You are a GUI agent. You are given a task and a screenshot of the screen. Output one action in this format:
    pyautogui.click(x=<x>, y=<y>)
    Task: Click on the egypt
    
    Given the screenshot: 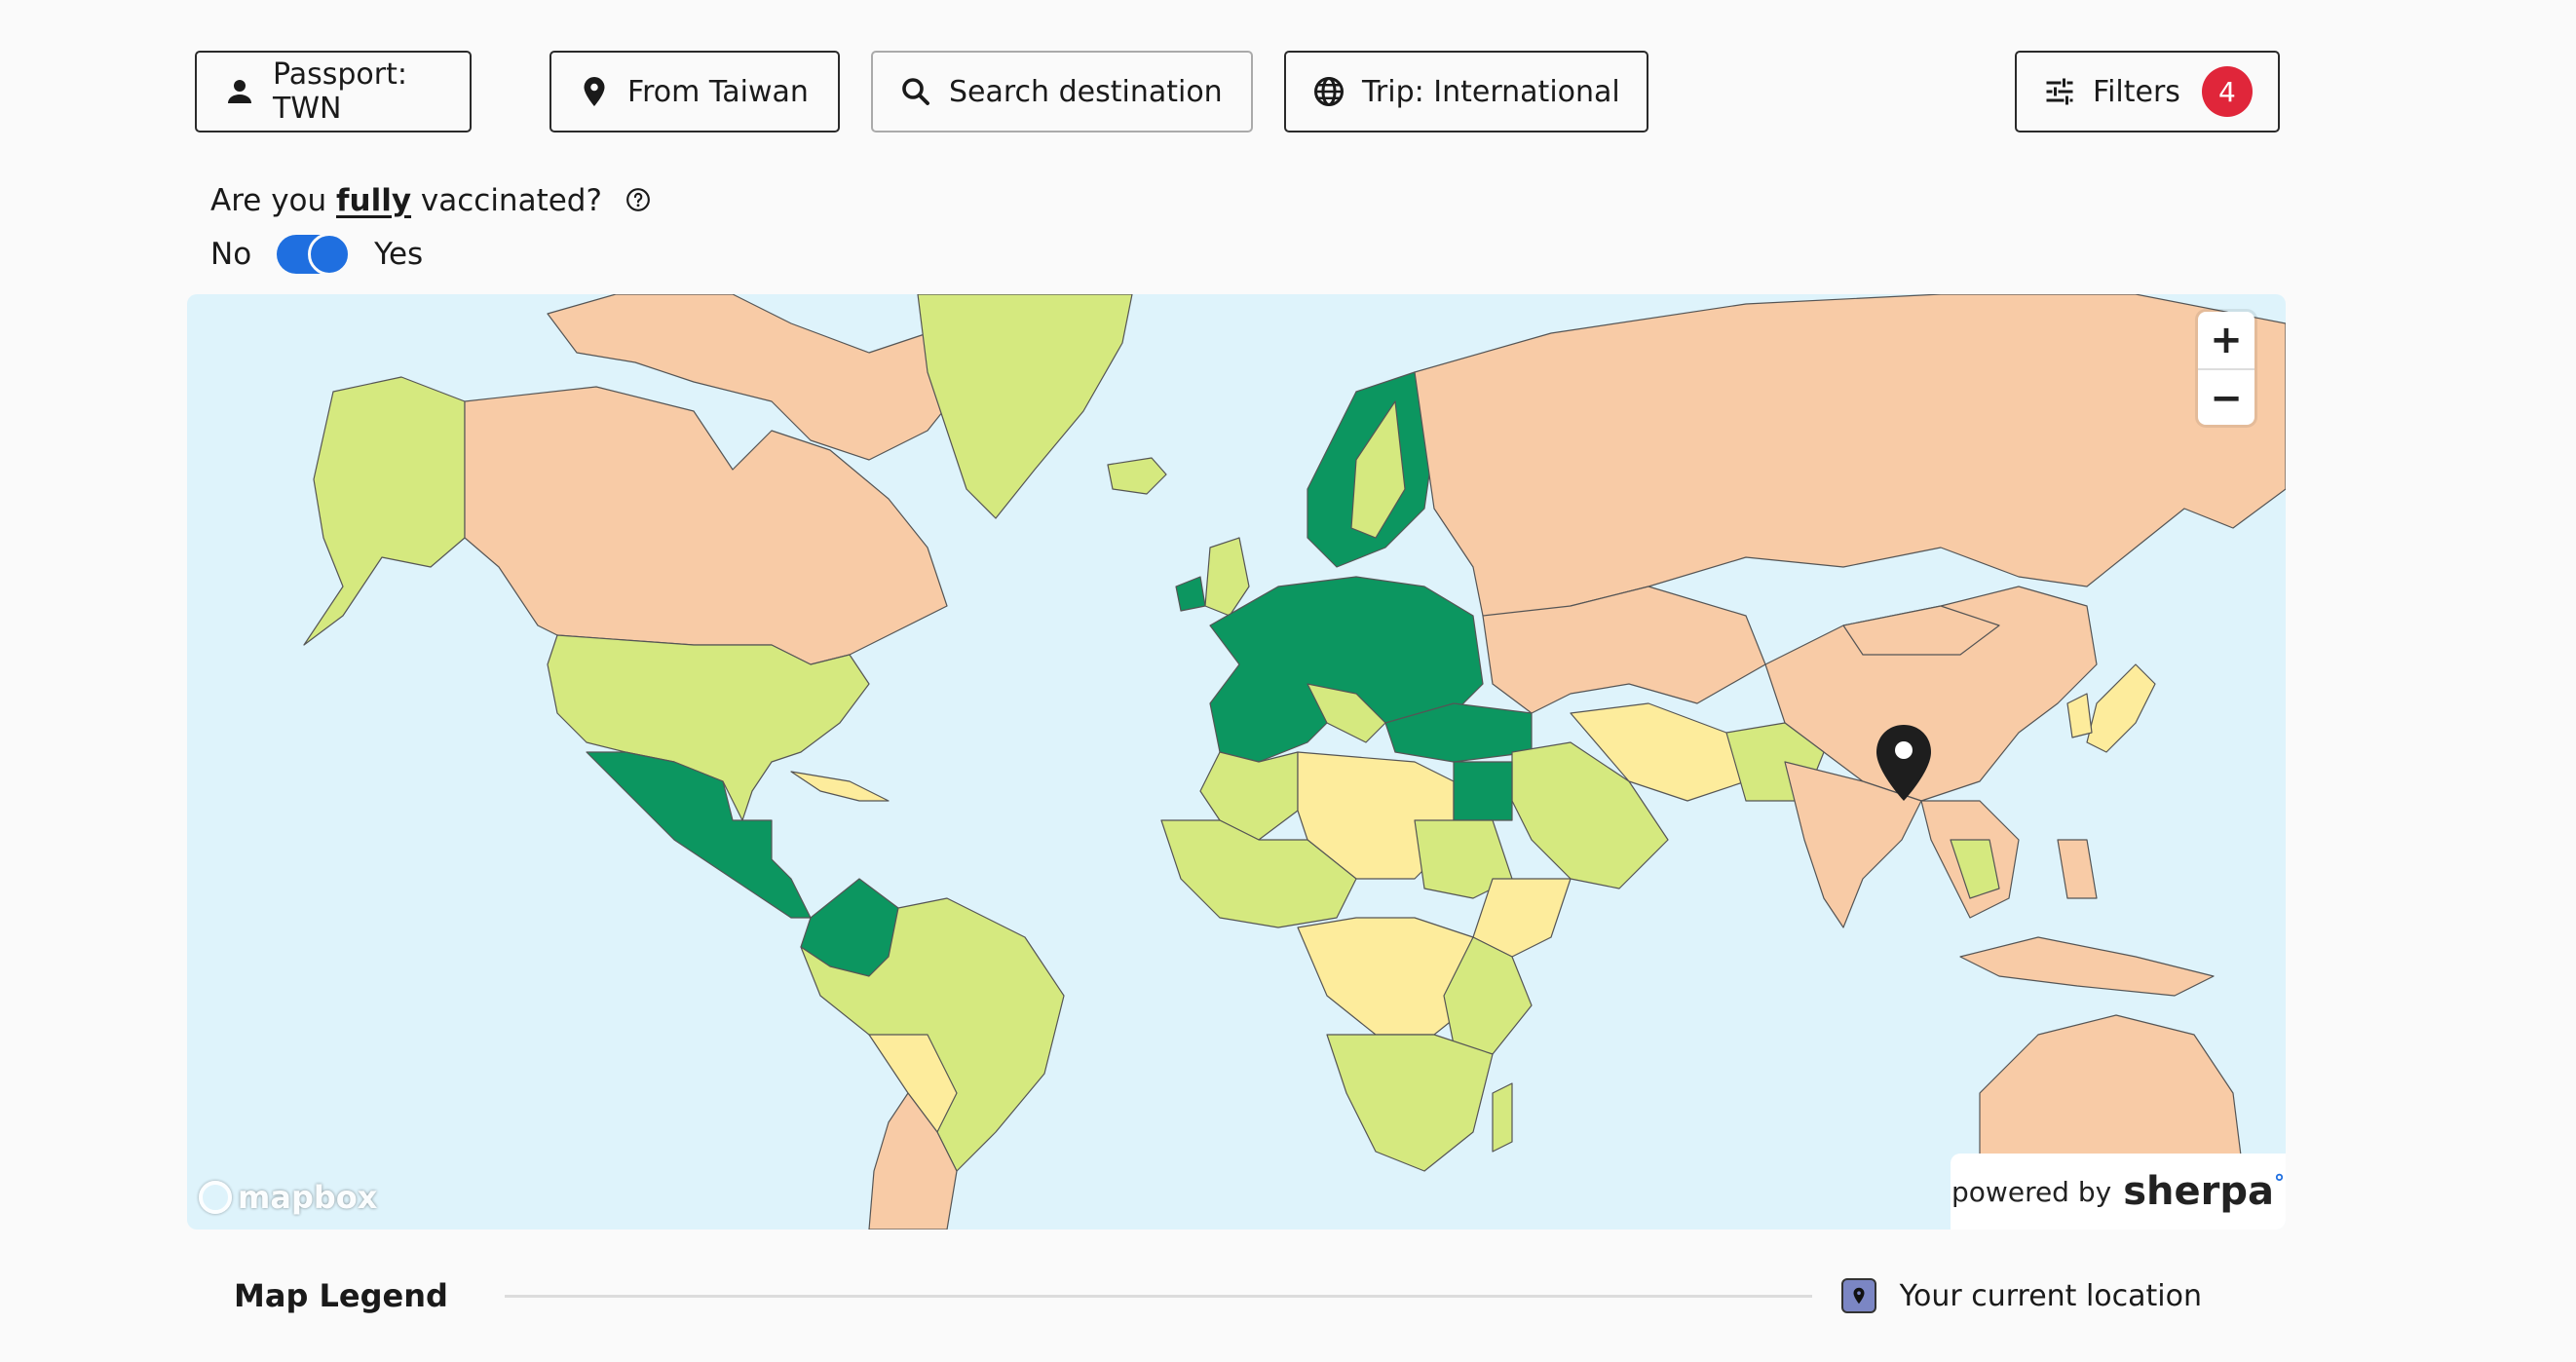 What is the action you would take?
    pyautogui.click(x=1483, y=791)
    